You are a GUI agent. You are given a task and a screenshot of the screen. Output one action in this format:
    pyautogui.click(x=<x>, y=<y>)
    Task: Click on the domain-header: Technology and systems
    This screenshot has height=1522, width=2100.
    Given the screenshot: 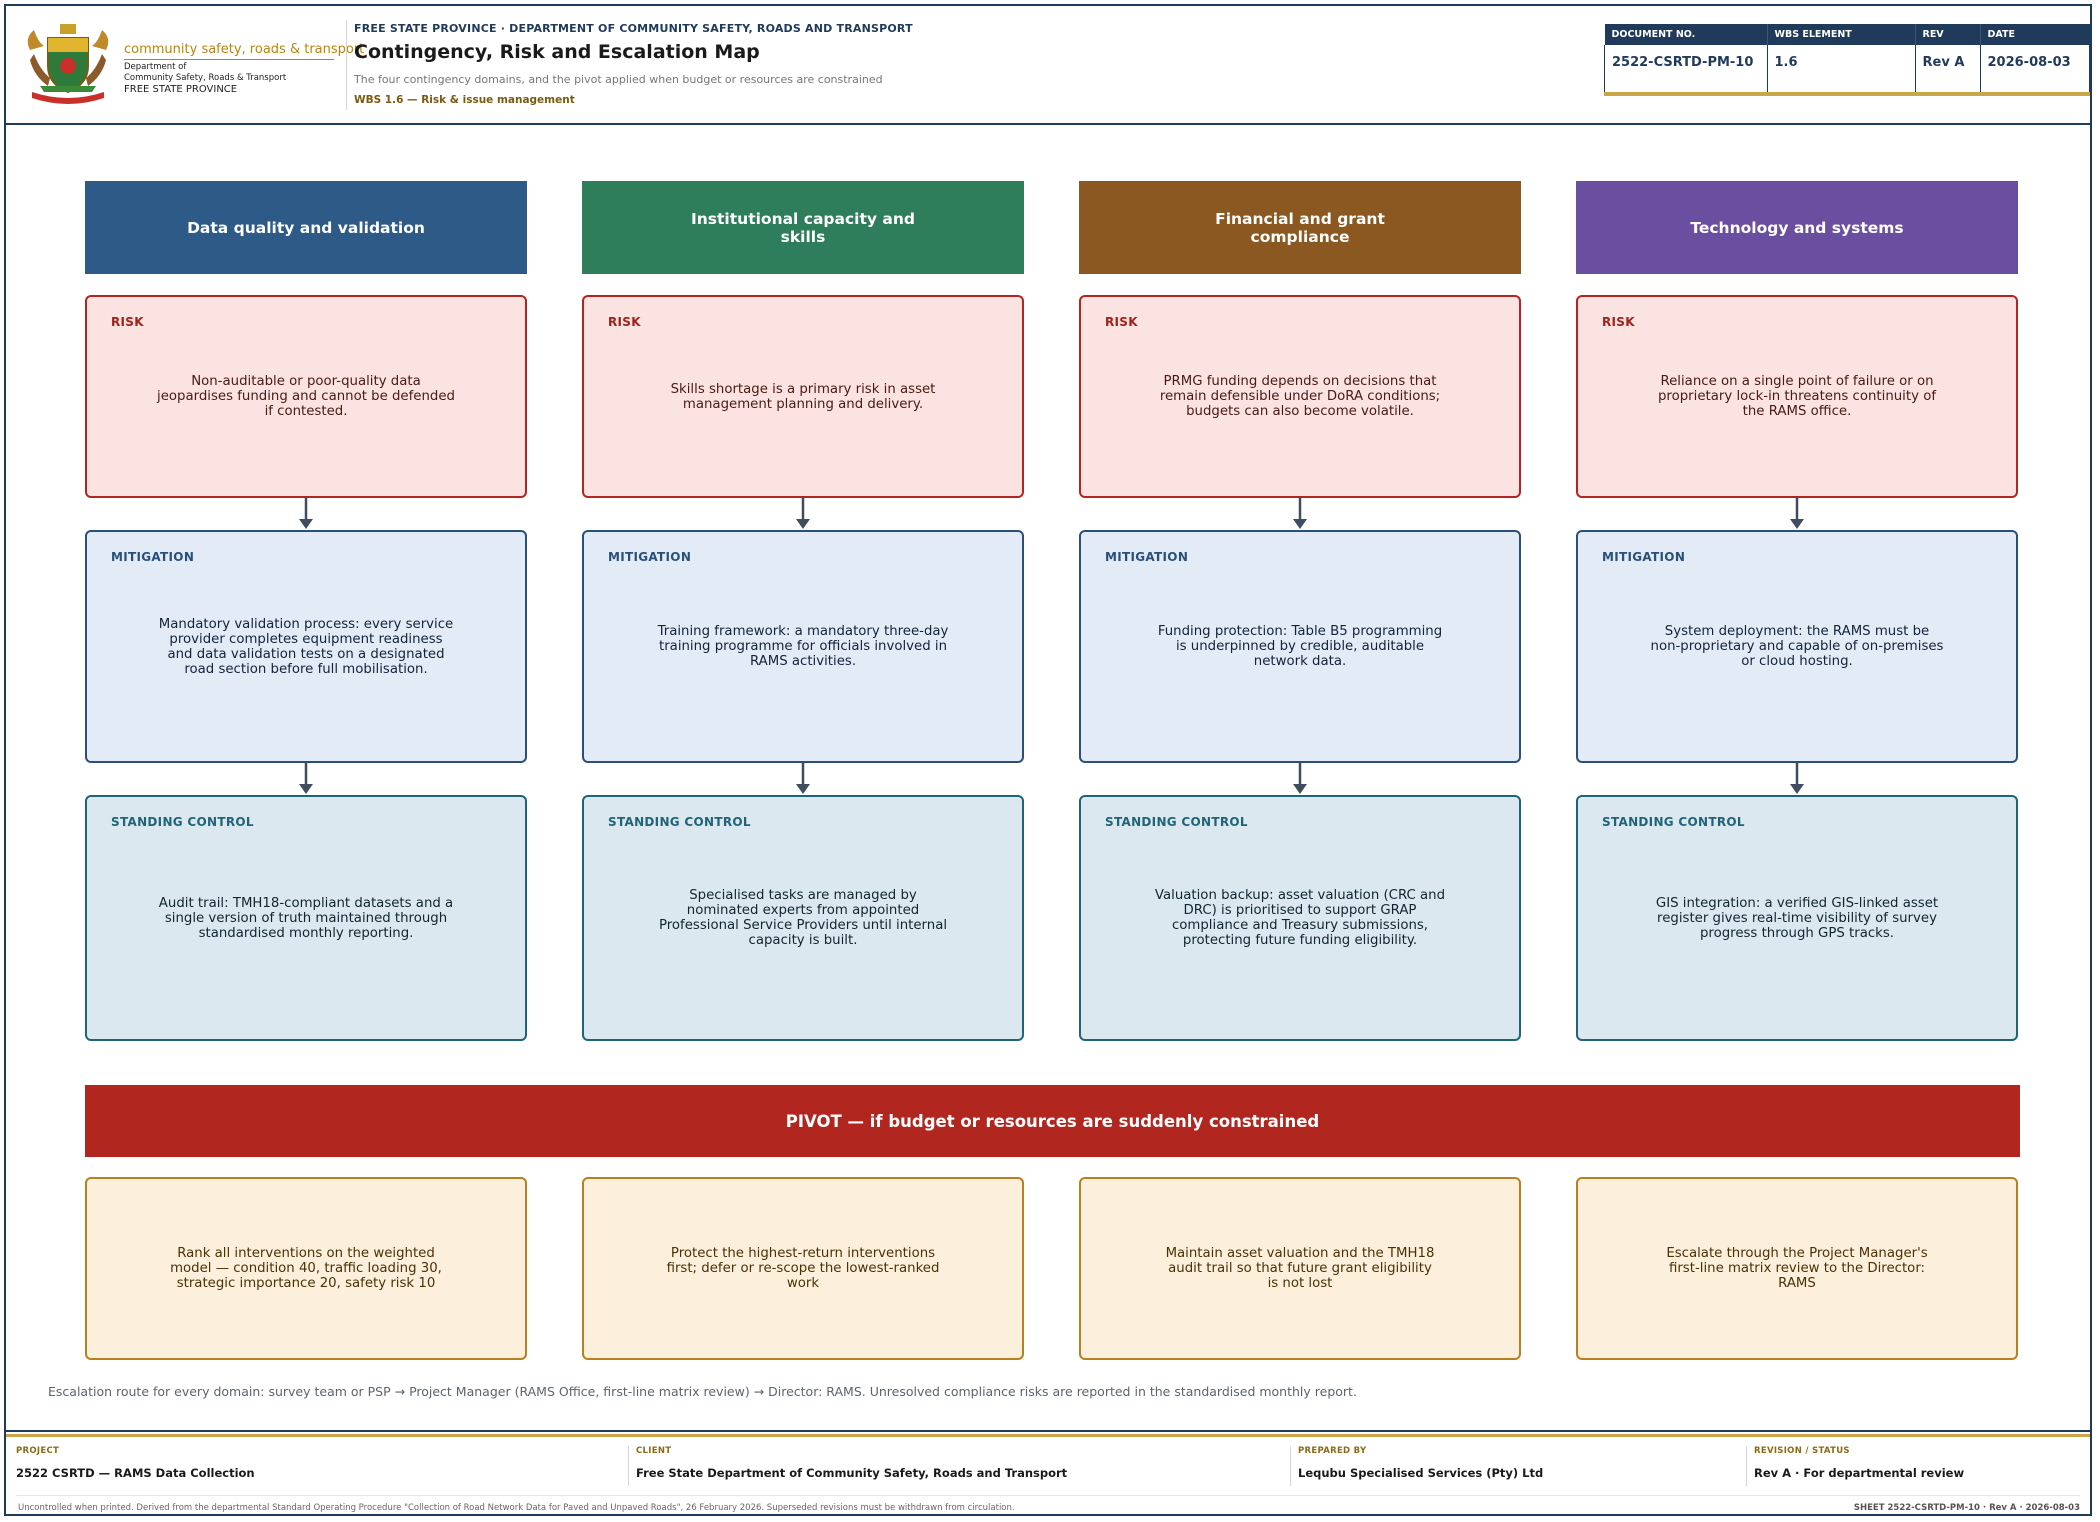 What is the action you would take?
    pyautogui.click(x=1797, y=227)
    